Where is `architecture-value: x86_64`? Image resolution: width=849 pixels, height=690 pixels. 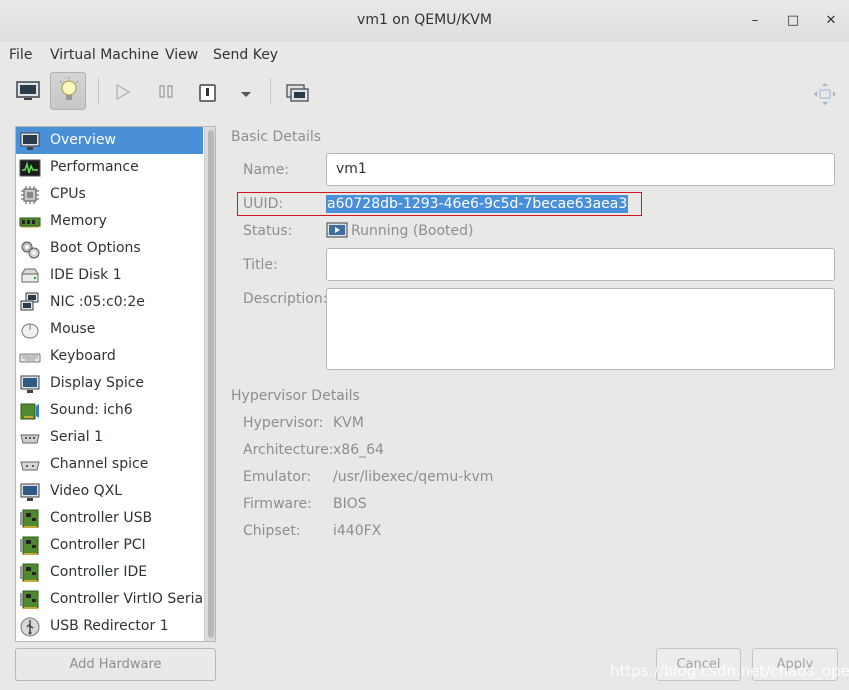 architecture-value: x86_64 is located at coordinates (358, 450).